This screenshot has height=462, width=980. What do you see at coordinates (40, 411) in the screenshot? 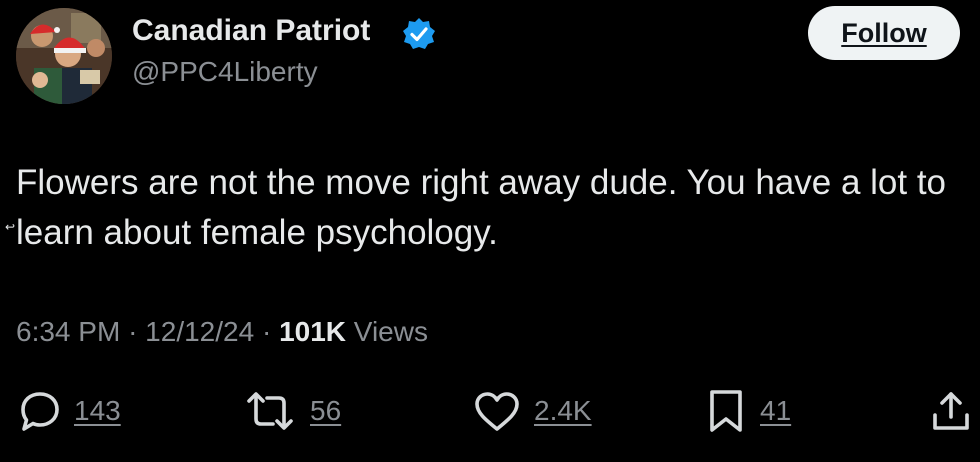
I see `reply-icon` at bounding box center [40, 411].